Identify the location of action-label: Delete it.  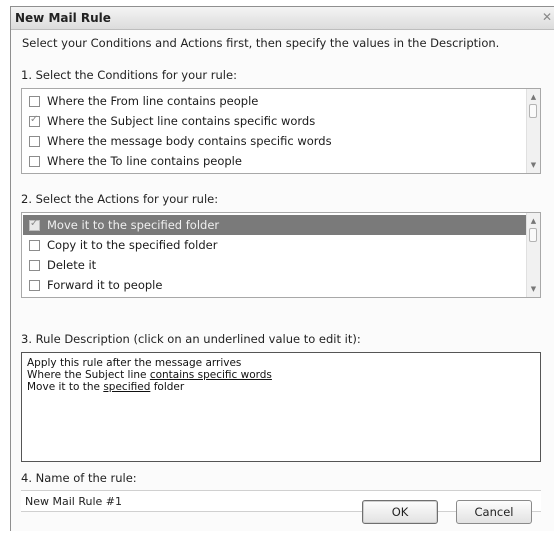
(72, 265).